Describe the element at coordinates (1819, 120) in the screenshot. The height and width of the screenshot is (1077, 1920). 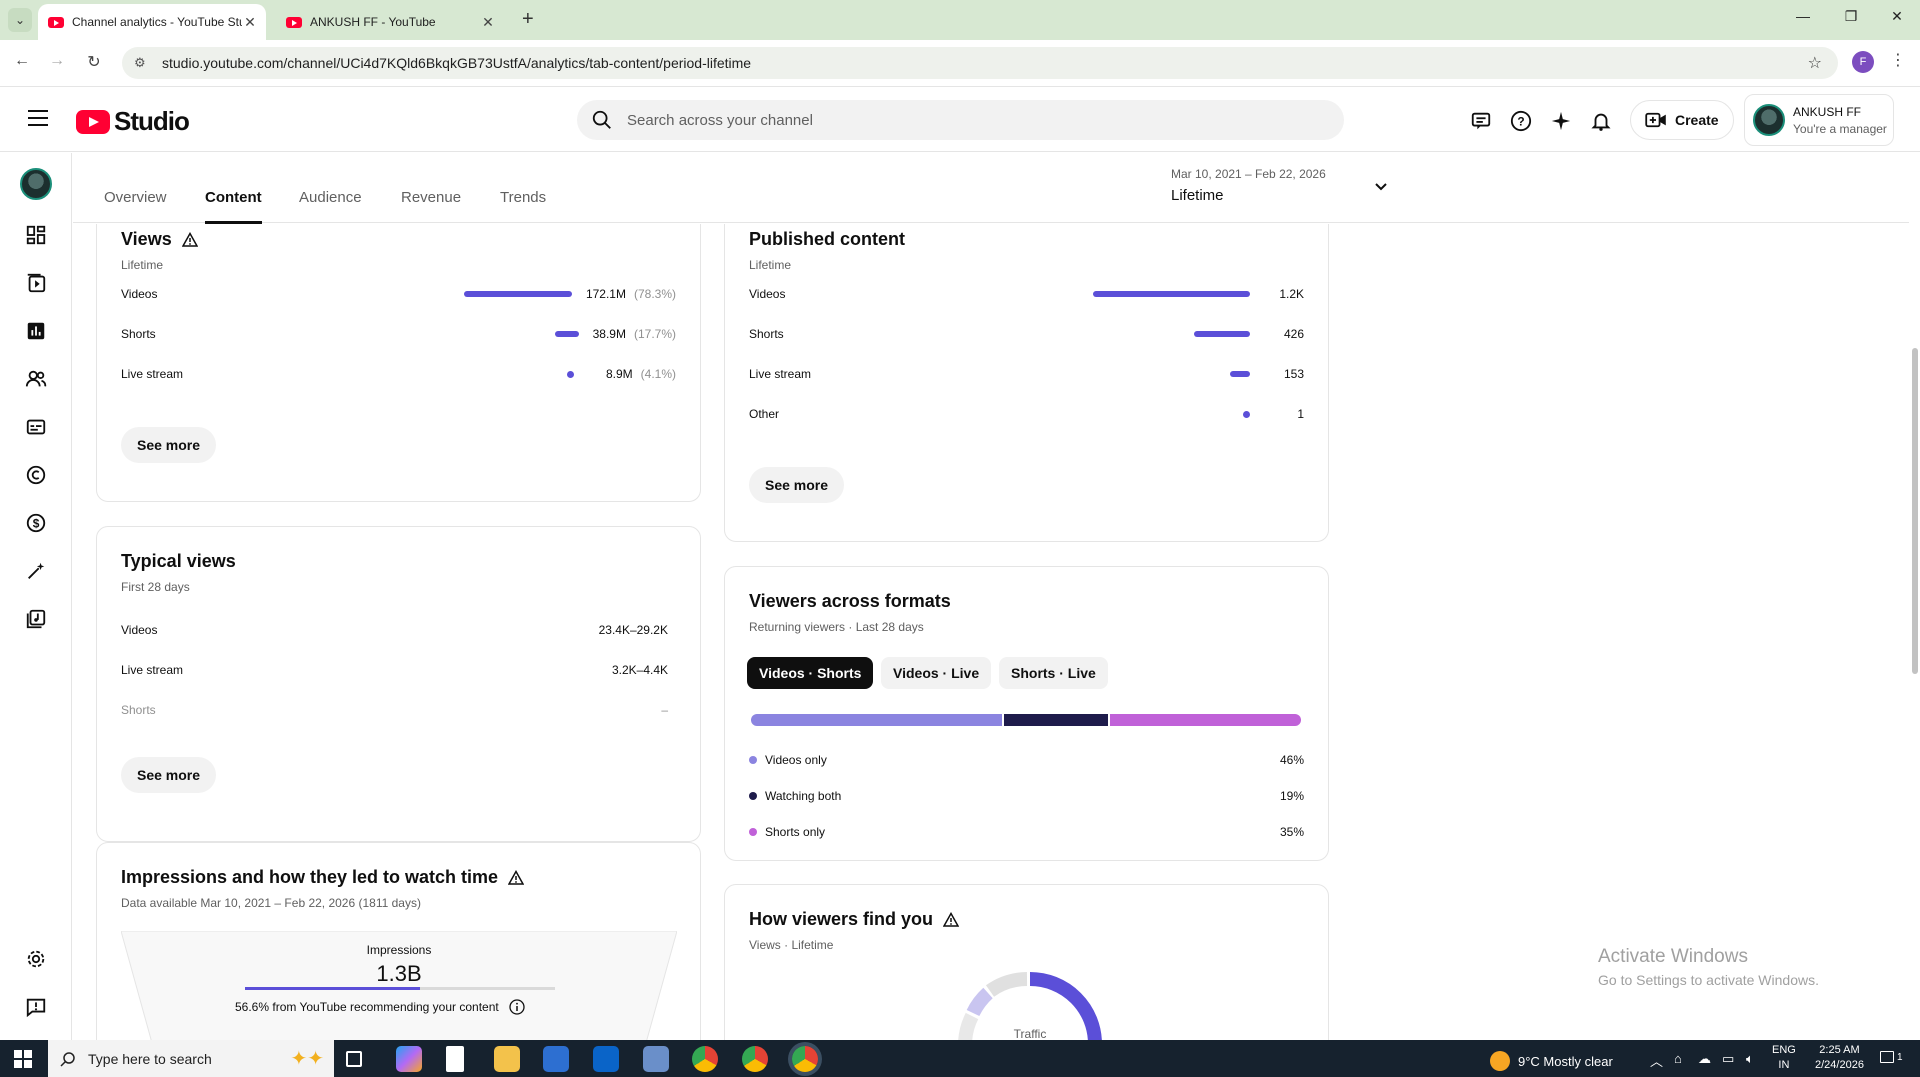
I see `account-switcher: ANKUSH FF You're a manager` at that location.